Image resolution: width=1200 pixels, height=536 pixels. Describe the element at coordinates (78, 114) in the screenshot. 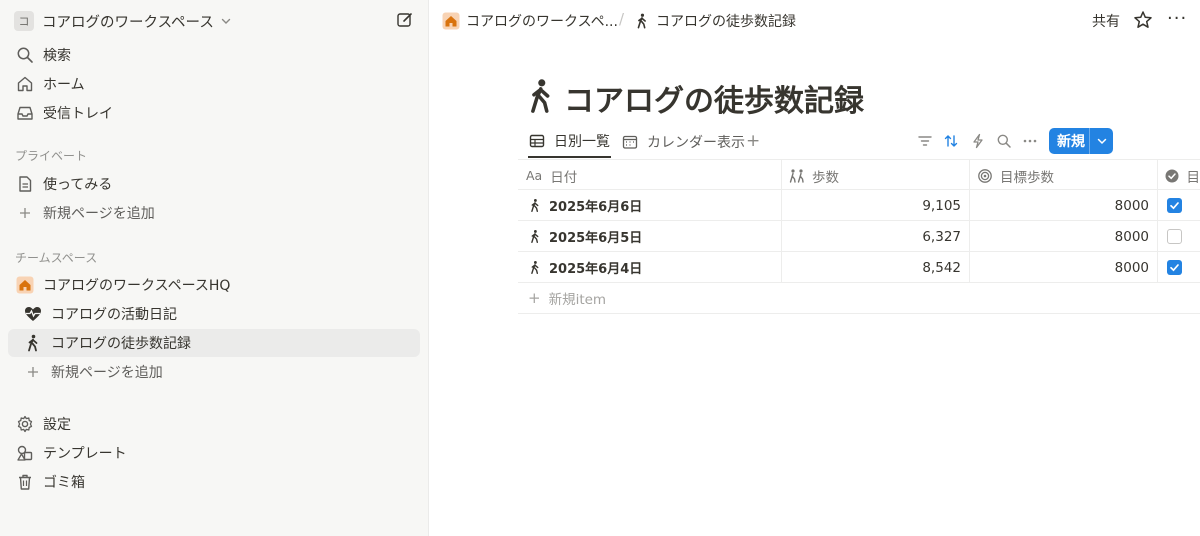

I see `sidebar-item-label: 受信トレイ` at that location.